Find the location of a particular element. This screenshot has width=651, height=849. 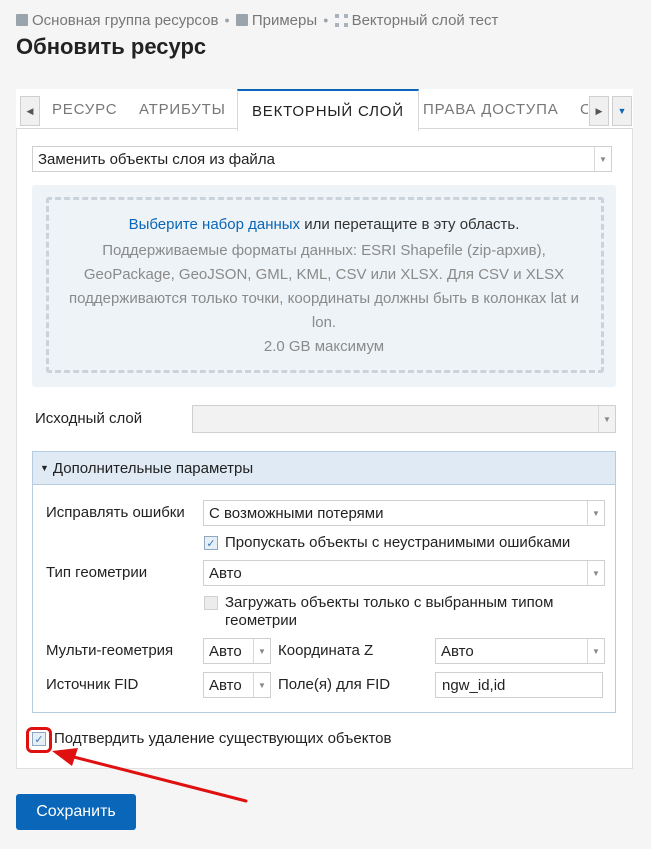

save-button: Сохранить is located at coordinates (76, 812).